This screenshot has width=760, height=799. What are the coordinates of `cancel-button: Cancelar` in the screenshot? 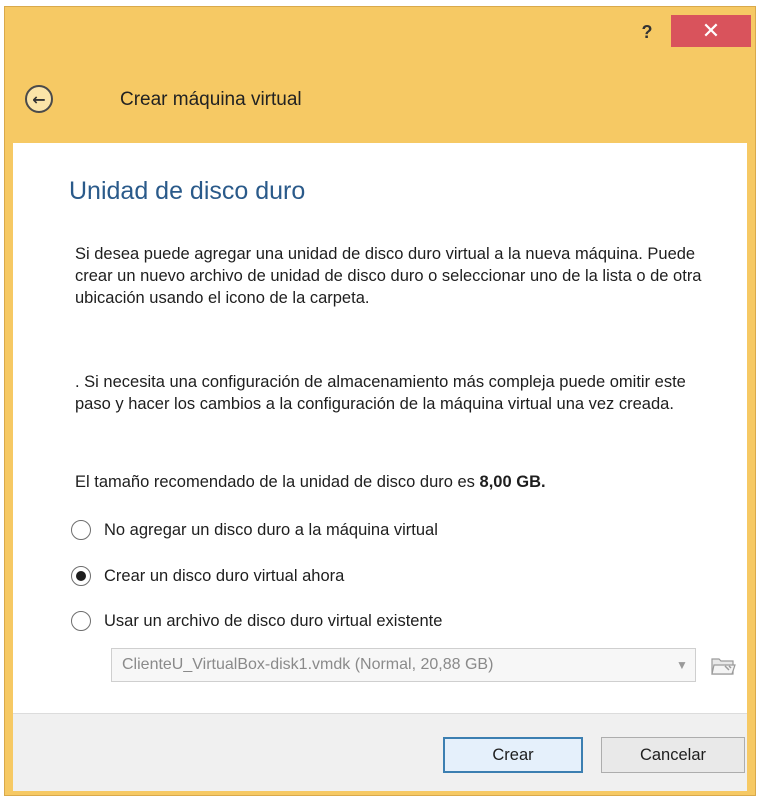 It's located at (673, 755).